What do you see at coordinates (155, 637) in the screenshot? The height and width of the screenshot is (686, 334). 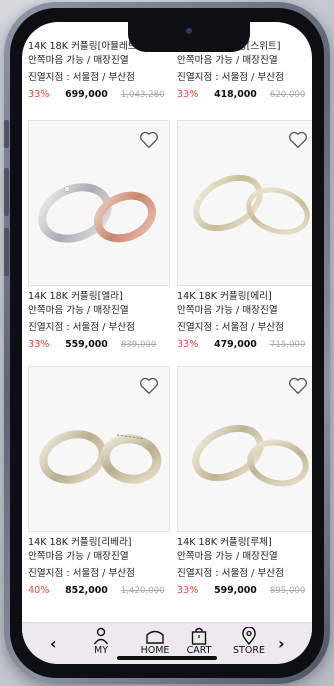 I see `home-icon` at bounding box center [155, 637].